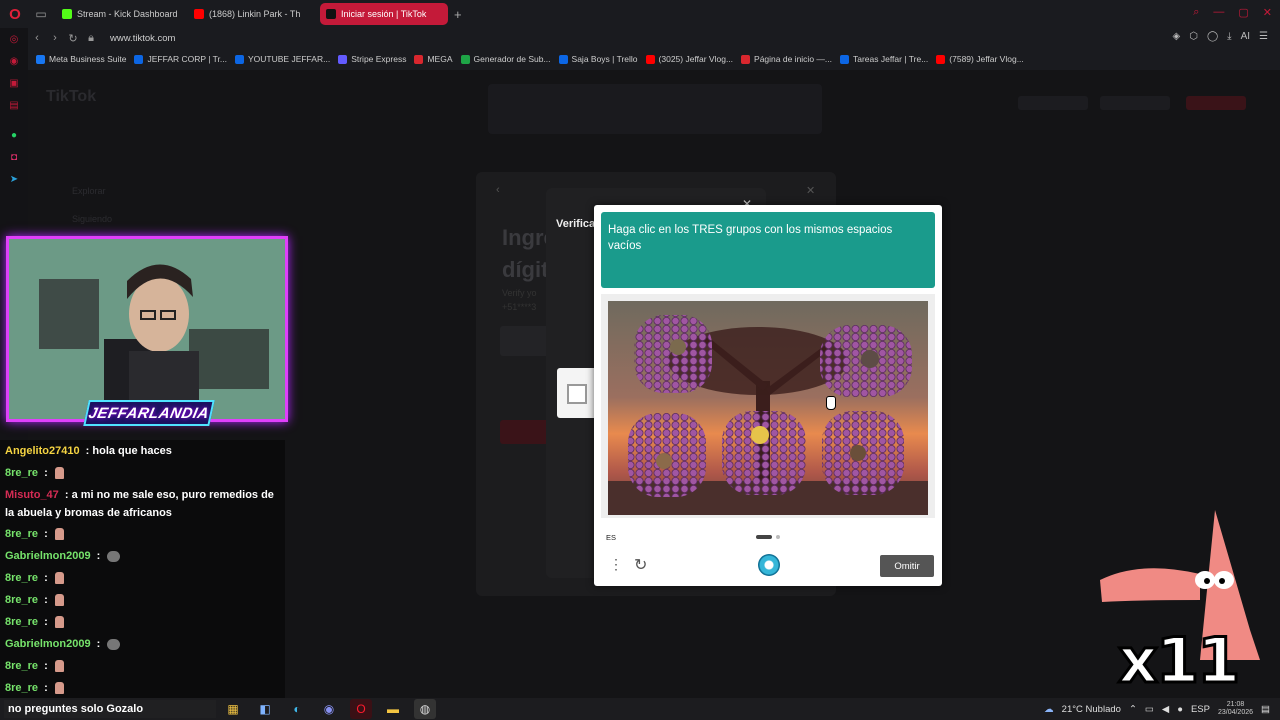 Image resolution: width=1280 pixels, height=720 pixels. What do you see at coordinates (1177, 36) in the screenshot?
I see `shield-icon: ◈` at bounding box center [1177, 36].